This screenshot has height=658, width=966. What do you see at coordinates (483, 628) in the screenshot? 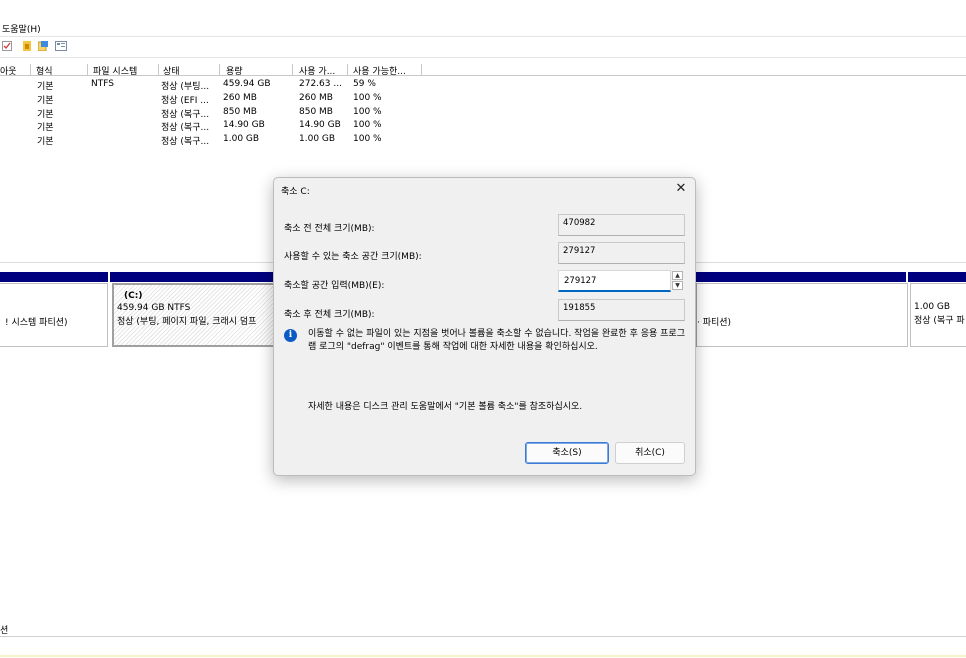
I see `legend-bar: 션` at bounding box center [483, 628].